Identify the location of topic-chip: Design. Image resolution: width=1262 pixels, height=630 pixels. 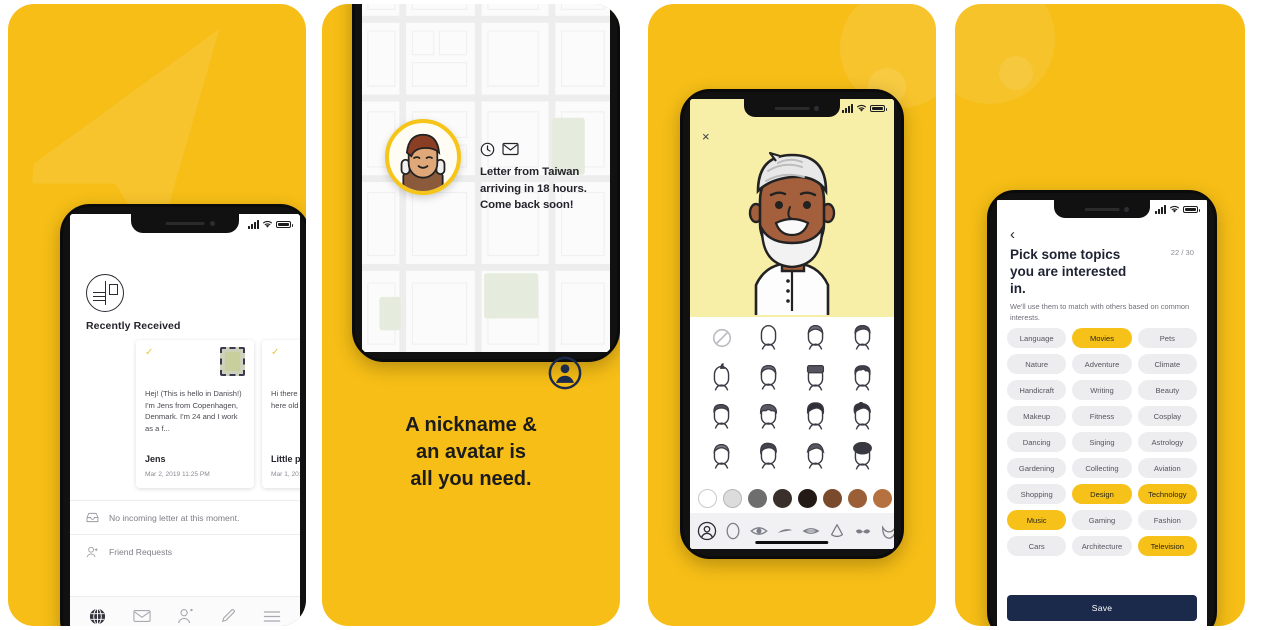
(1102, 494).